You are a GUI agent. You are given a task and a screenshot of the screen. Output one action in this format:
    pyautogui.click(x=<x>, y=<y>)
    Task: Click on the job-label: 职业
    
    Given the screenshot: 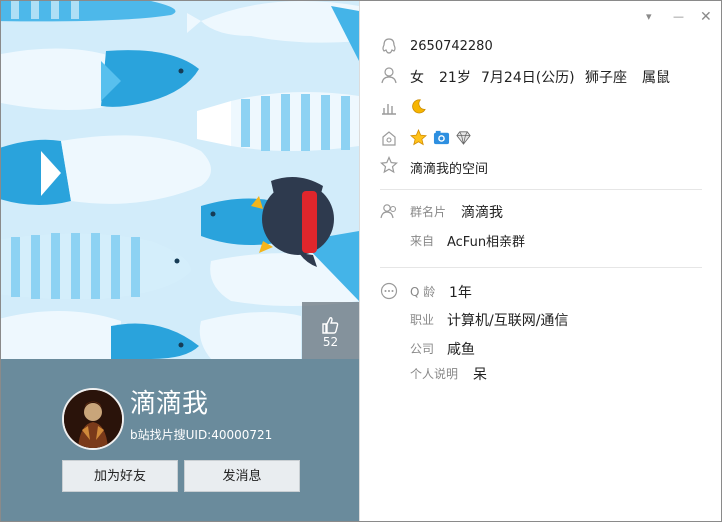 What is the action you would take?
    pyautogui.click(x=422, y=320)
    